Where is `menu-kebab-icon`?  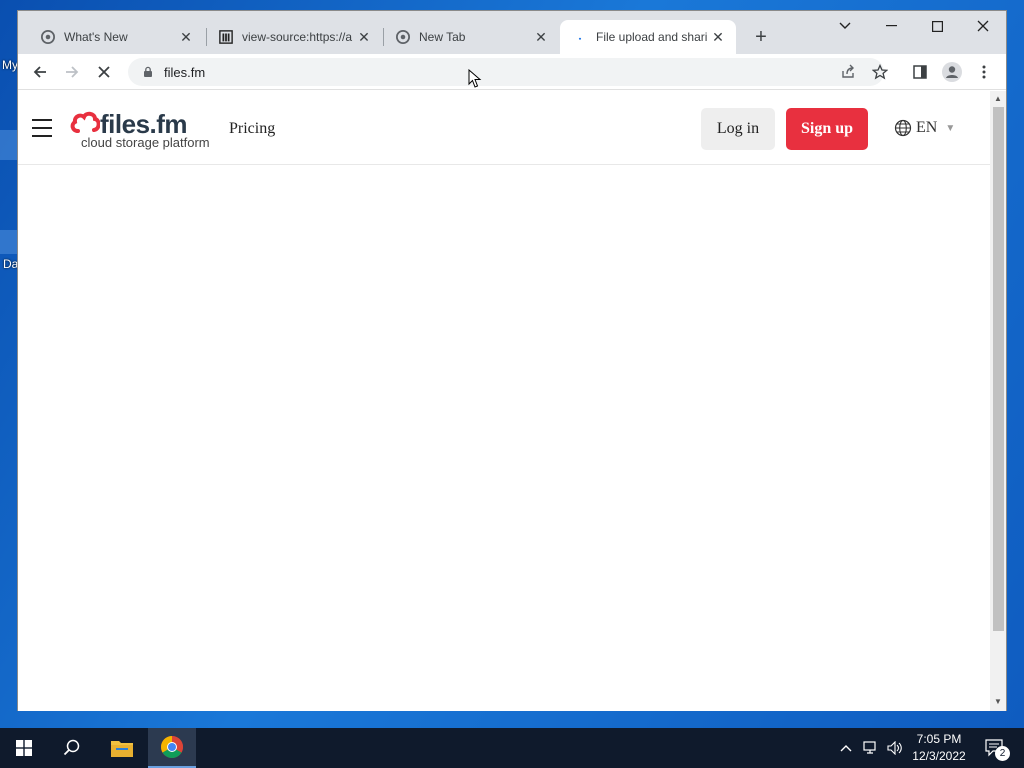
menu-kebab-icon is located at coordinates (984, 72).